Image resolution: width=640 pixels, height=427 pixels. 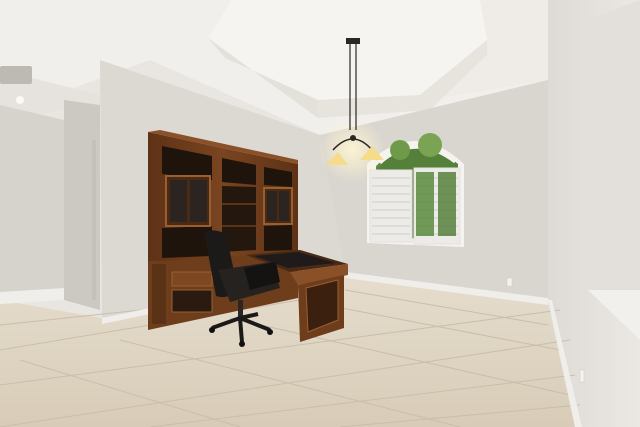 What do you see at coordinates (614, 167) in the screenshot?
I see `wall-niche` at bounding box center [614, 167].